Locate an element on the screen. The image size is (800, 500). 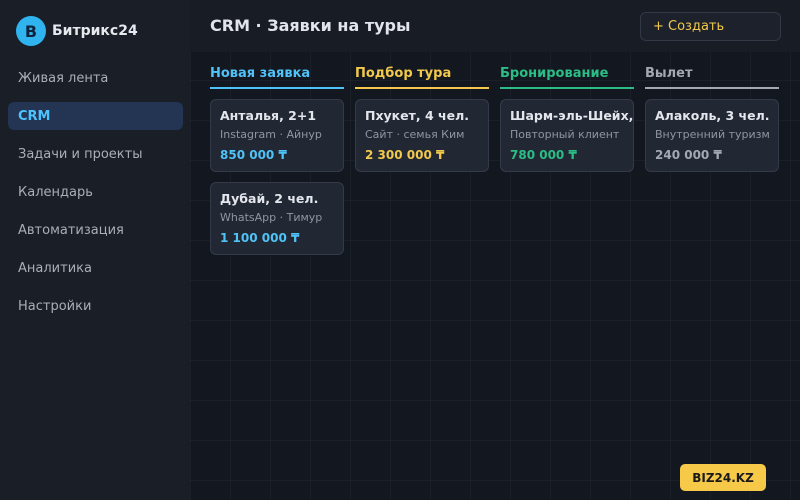
deal-card: Анталья, 2+1 Instagram · Айнур 850 000 ₸ is located at coordinates (277, 135).